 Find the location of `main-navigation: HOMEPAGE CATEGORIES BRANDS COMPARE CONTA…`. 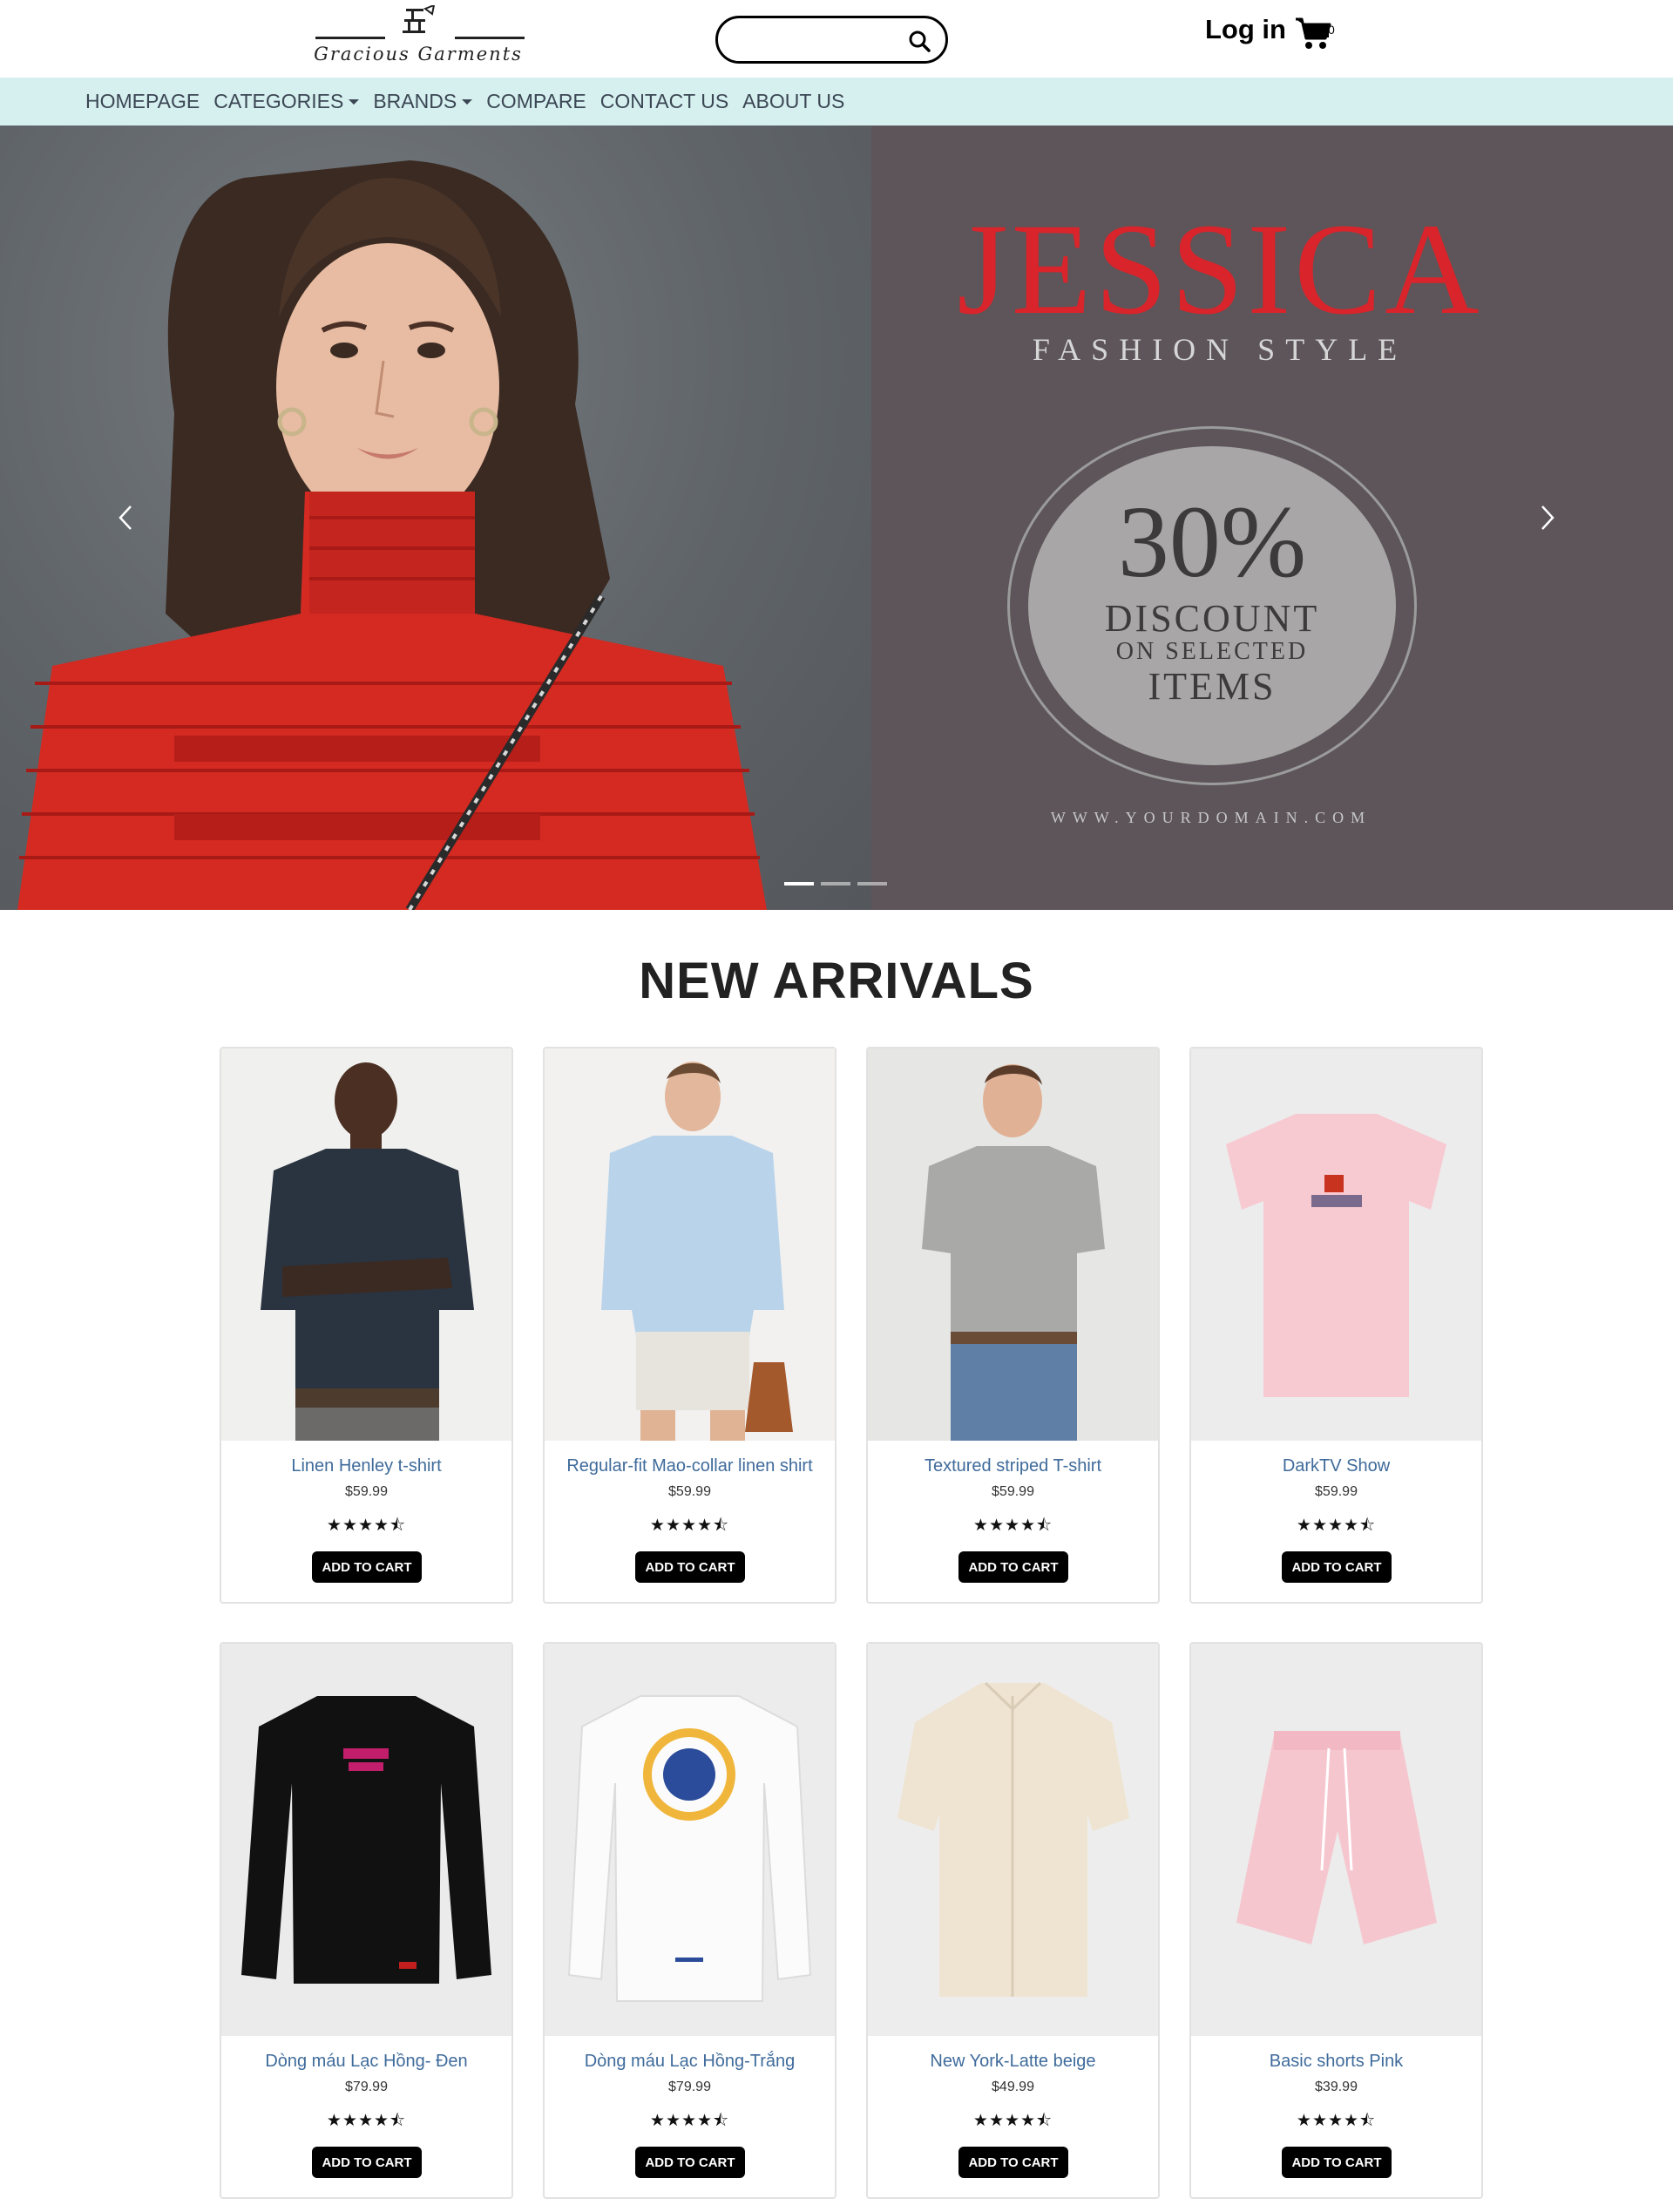

main-navigation: HOMEPAGE CATEGORIES BRANDS COMPARE CONTA… is located at coordinates (836, 102).